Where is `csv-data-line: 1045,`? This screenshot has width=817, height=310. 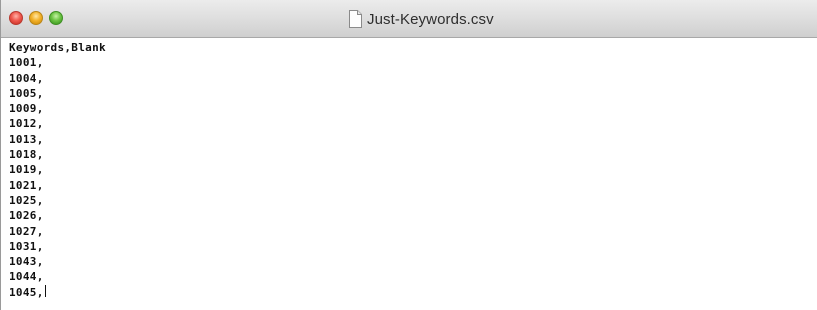 csv-data-line: 1045, is located at coordinates (27, 291).